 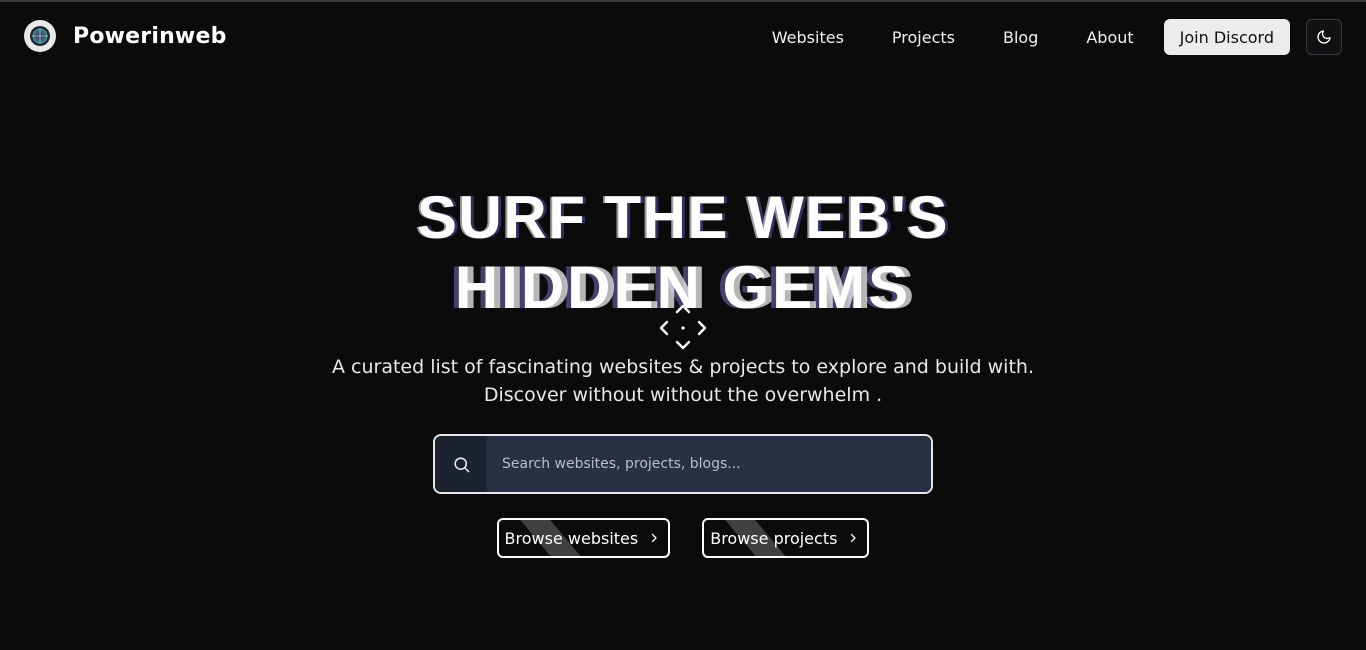 I want to click on brand-name: Powerinweb, so click(x=150, y=36).